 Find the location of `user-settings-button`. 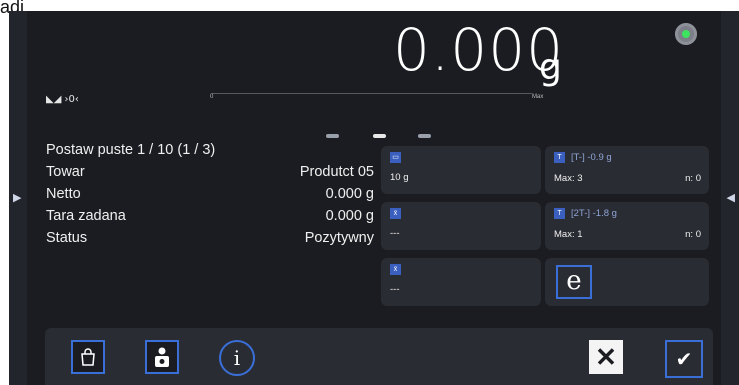

user-settings-button is located at coordinates (162, 357).